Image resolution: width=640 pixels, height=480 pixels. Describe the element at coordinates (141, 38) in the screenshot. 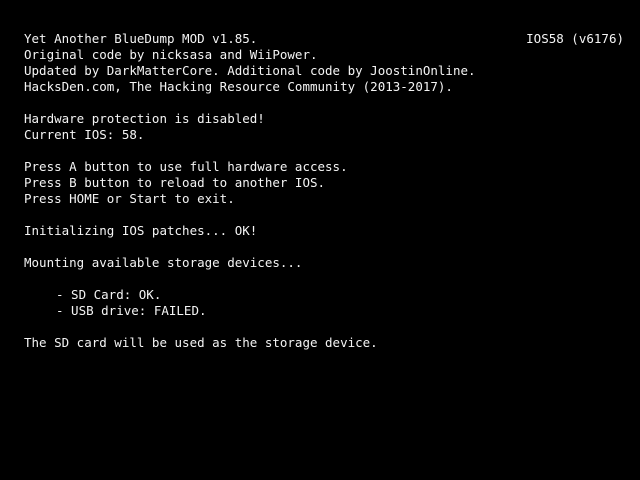

I see `app-title: Yet Another BlueDump MOD v1.85.` at that location.